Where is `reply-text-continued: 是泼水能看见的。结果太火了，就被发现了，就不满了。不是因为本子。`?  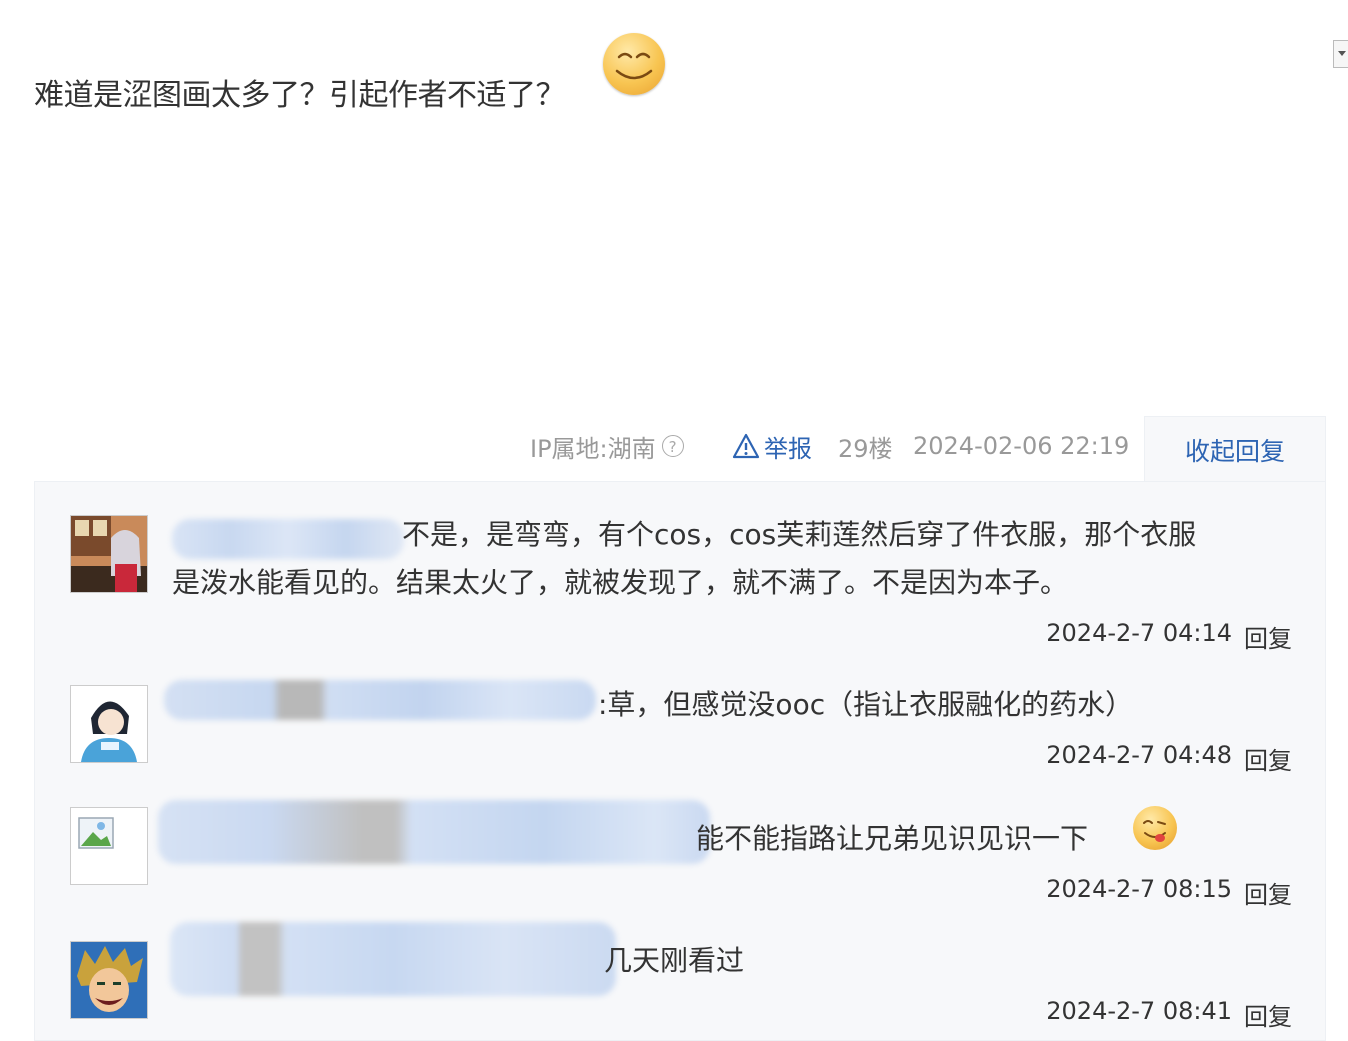
reply-text-continued: 是泼水能看见的。结果太火了，就被发现了，就不满了。不是因为本子。 is located at coordinates (620, 582).